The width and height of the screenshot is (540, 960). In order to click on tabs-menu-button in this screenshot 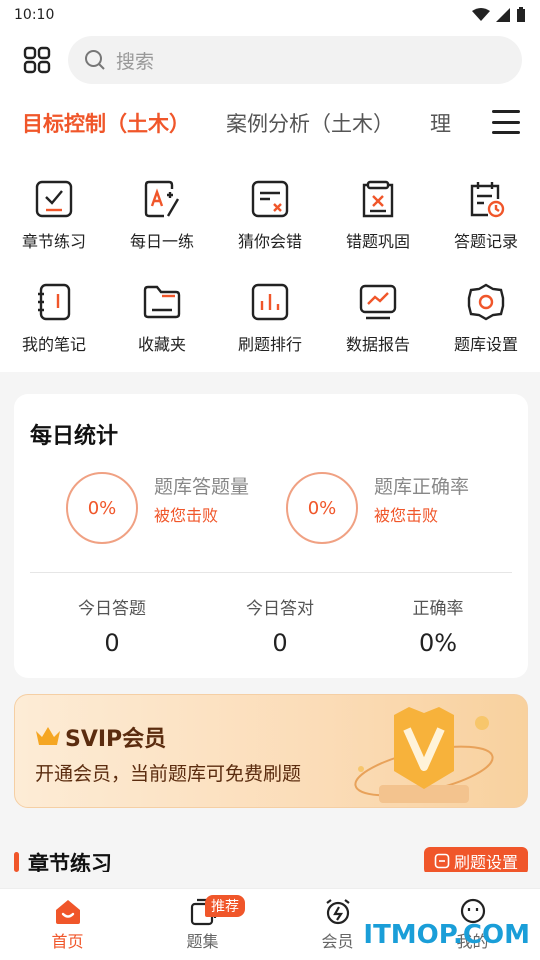, I will do `click(506, 122)`.